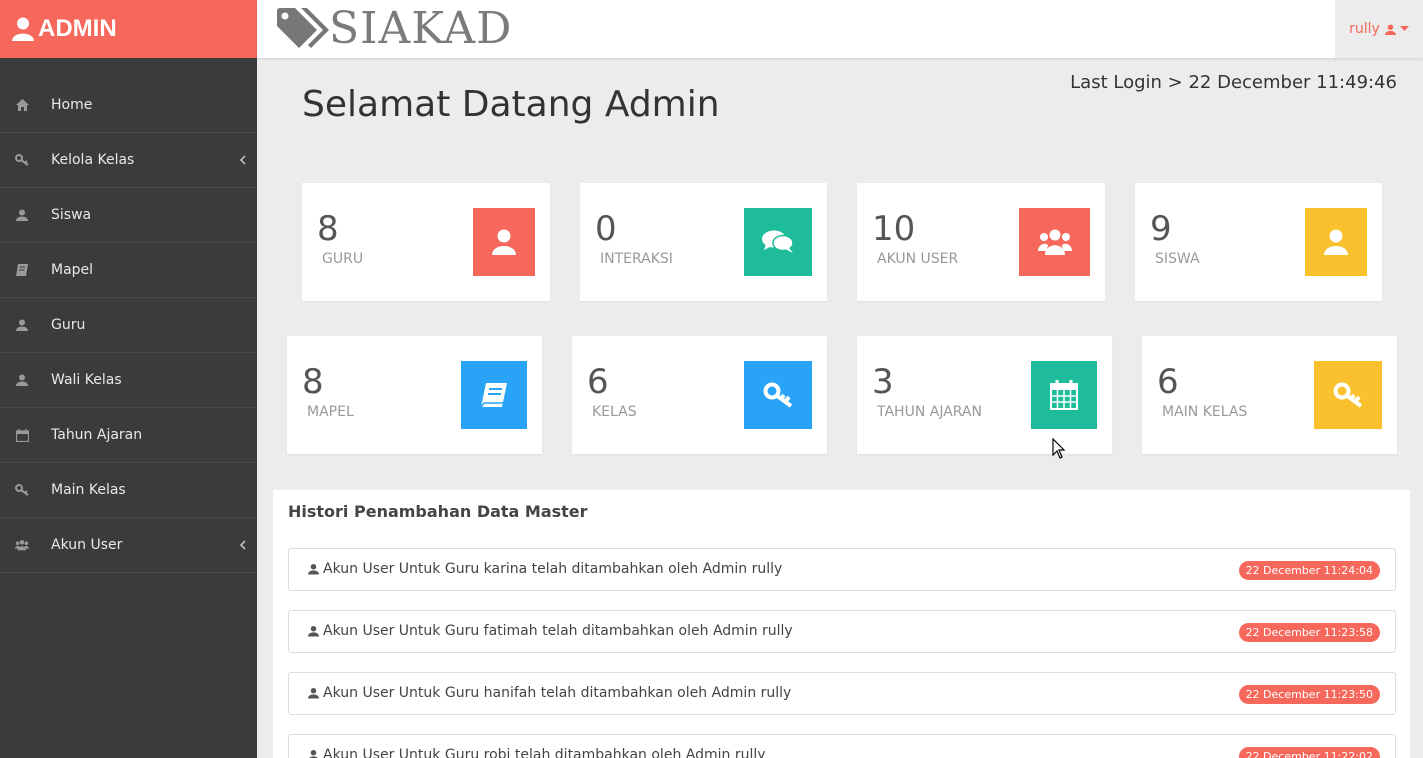 Image resolution: width=1423 pixels, height=758 pixels. Describe the element at coordinates (22, 105) in the screenshot. I see `home-icon` at that location.